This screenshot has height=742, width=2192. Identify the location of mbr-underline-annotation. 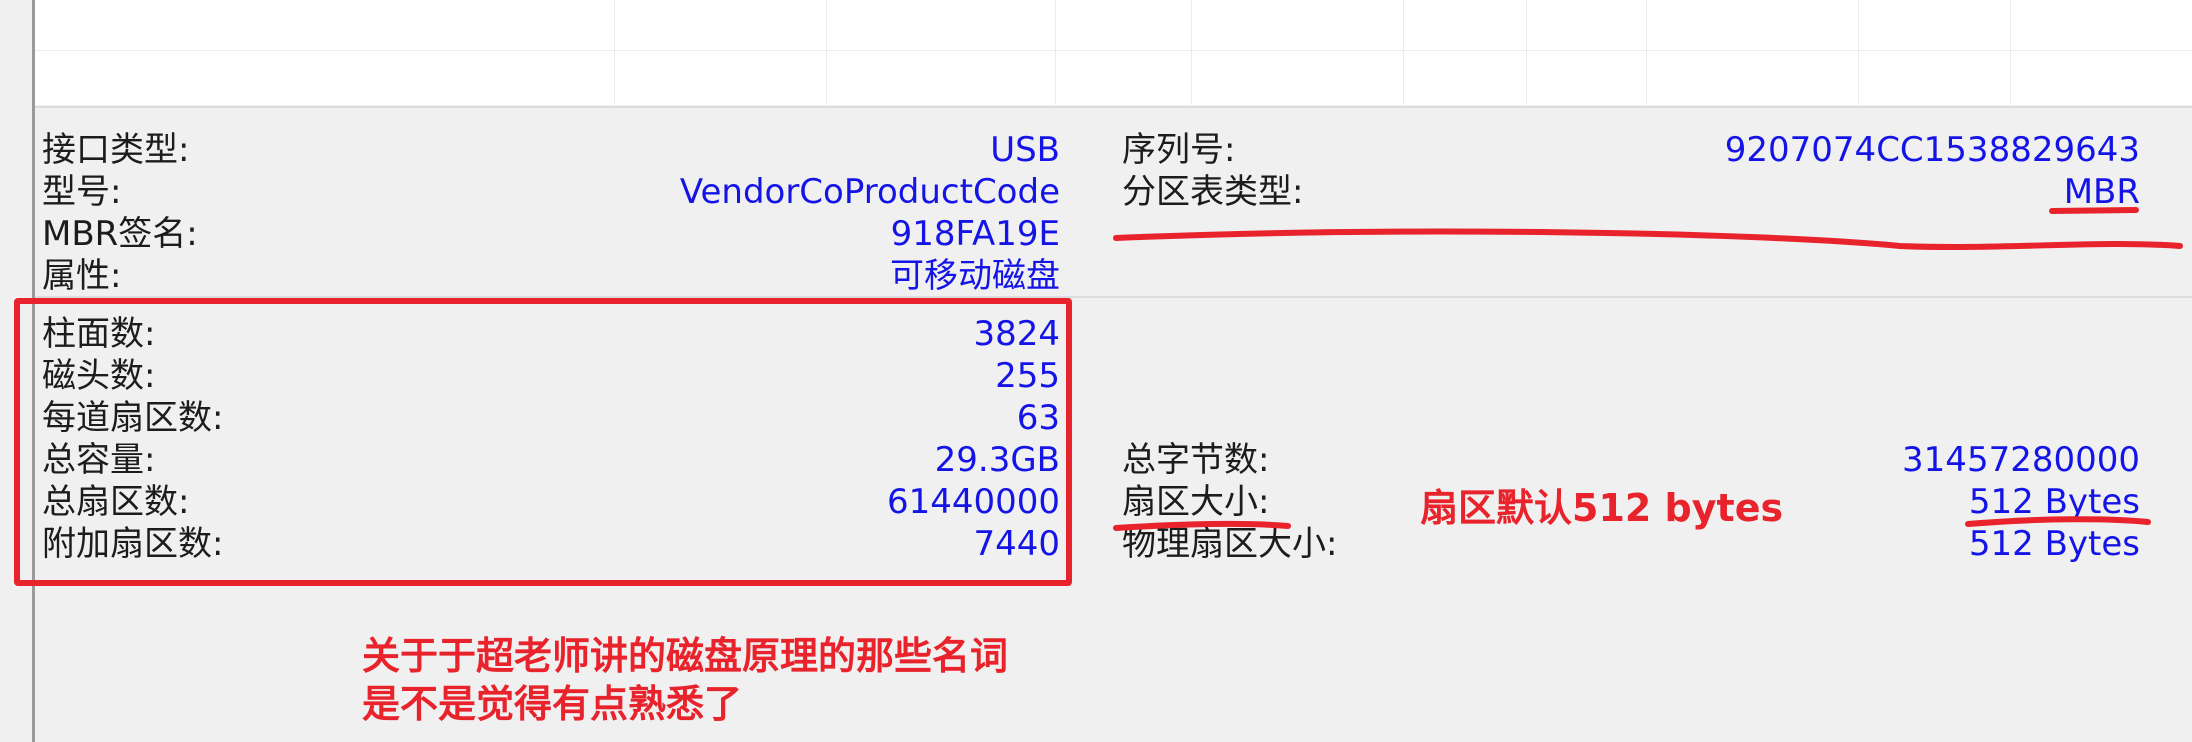
(2094, 210).